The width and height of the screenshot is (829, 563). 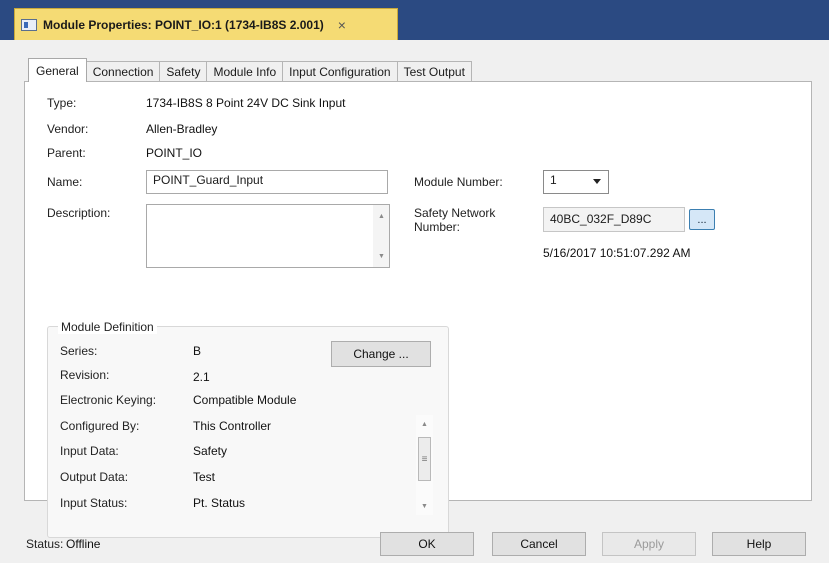 What do you see at coordinates (759, 544) in the screenshot?
I see `help-button: Help` at bounding box center [759, 544].